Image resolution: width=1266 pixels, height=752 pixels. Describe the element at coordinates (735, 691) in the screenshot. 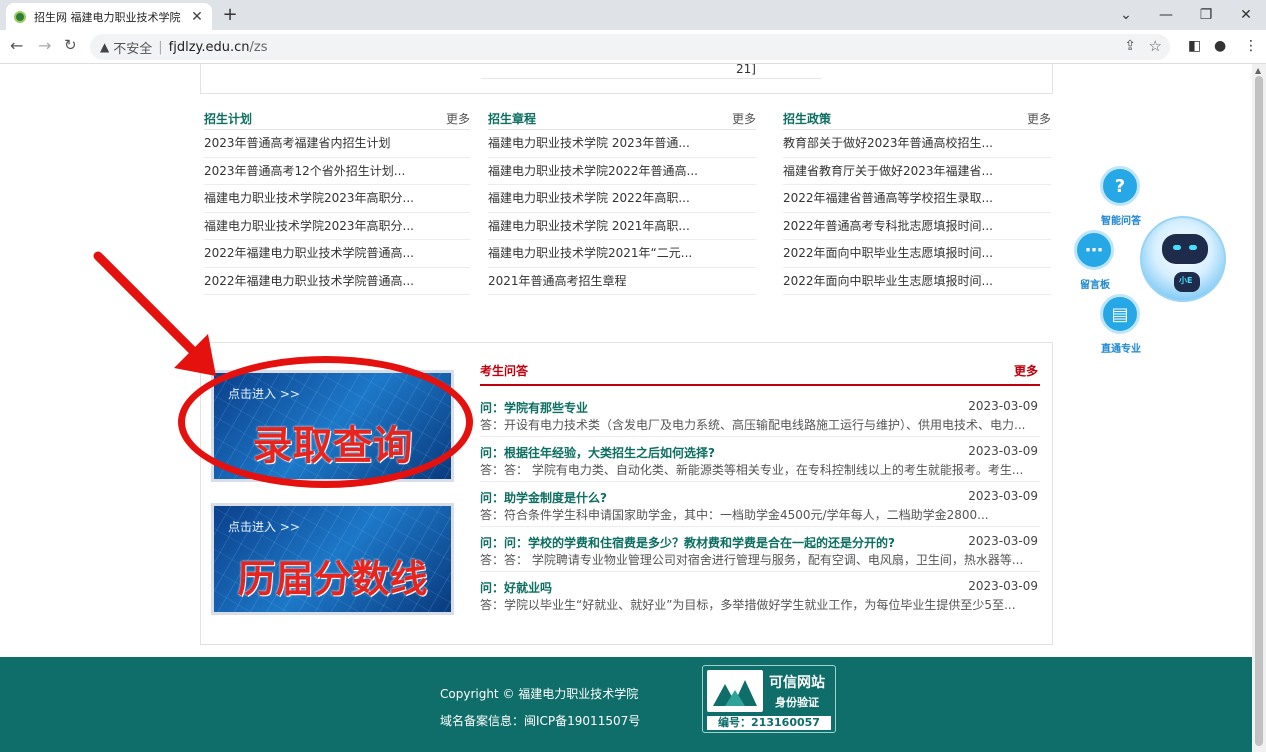

I see `trusted-site-logo-icon` at that location.